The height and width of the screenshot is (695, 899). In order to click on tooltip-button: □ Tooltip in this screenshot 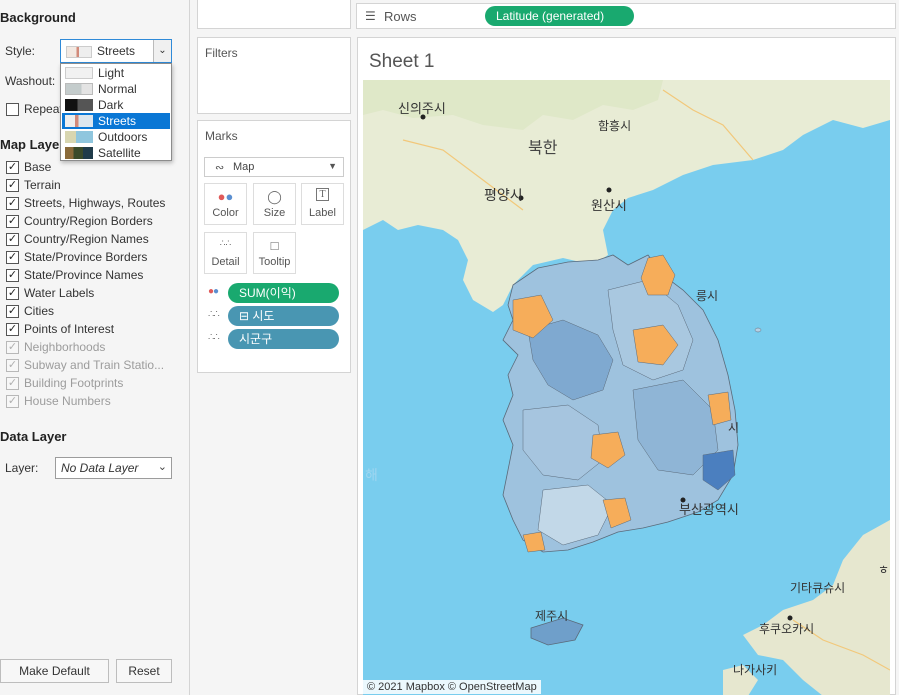, I will do `click(274, 253)`.